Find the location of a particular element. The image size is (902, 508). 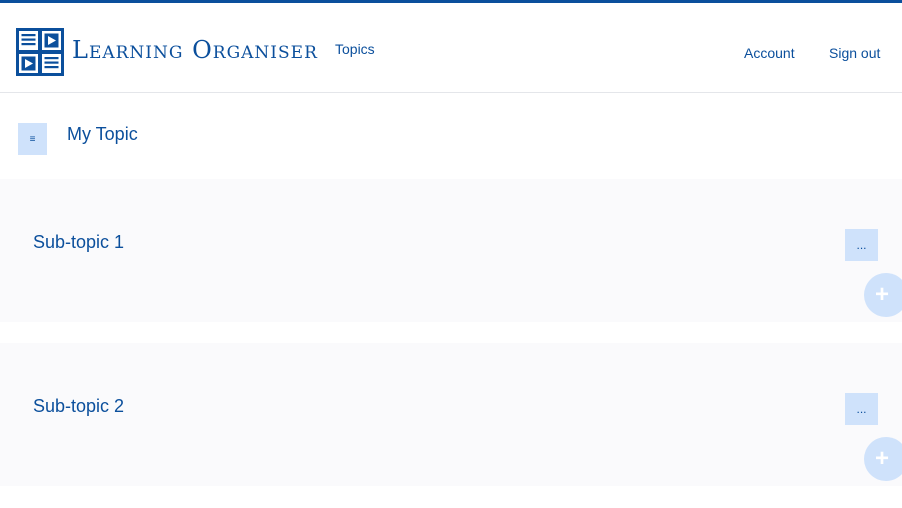

nav-link-sign-out: Sign out is located at coordinates (854, 53).